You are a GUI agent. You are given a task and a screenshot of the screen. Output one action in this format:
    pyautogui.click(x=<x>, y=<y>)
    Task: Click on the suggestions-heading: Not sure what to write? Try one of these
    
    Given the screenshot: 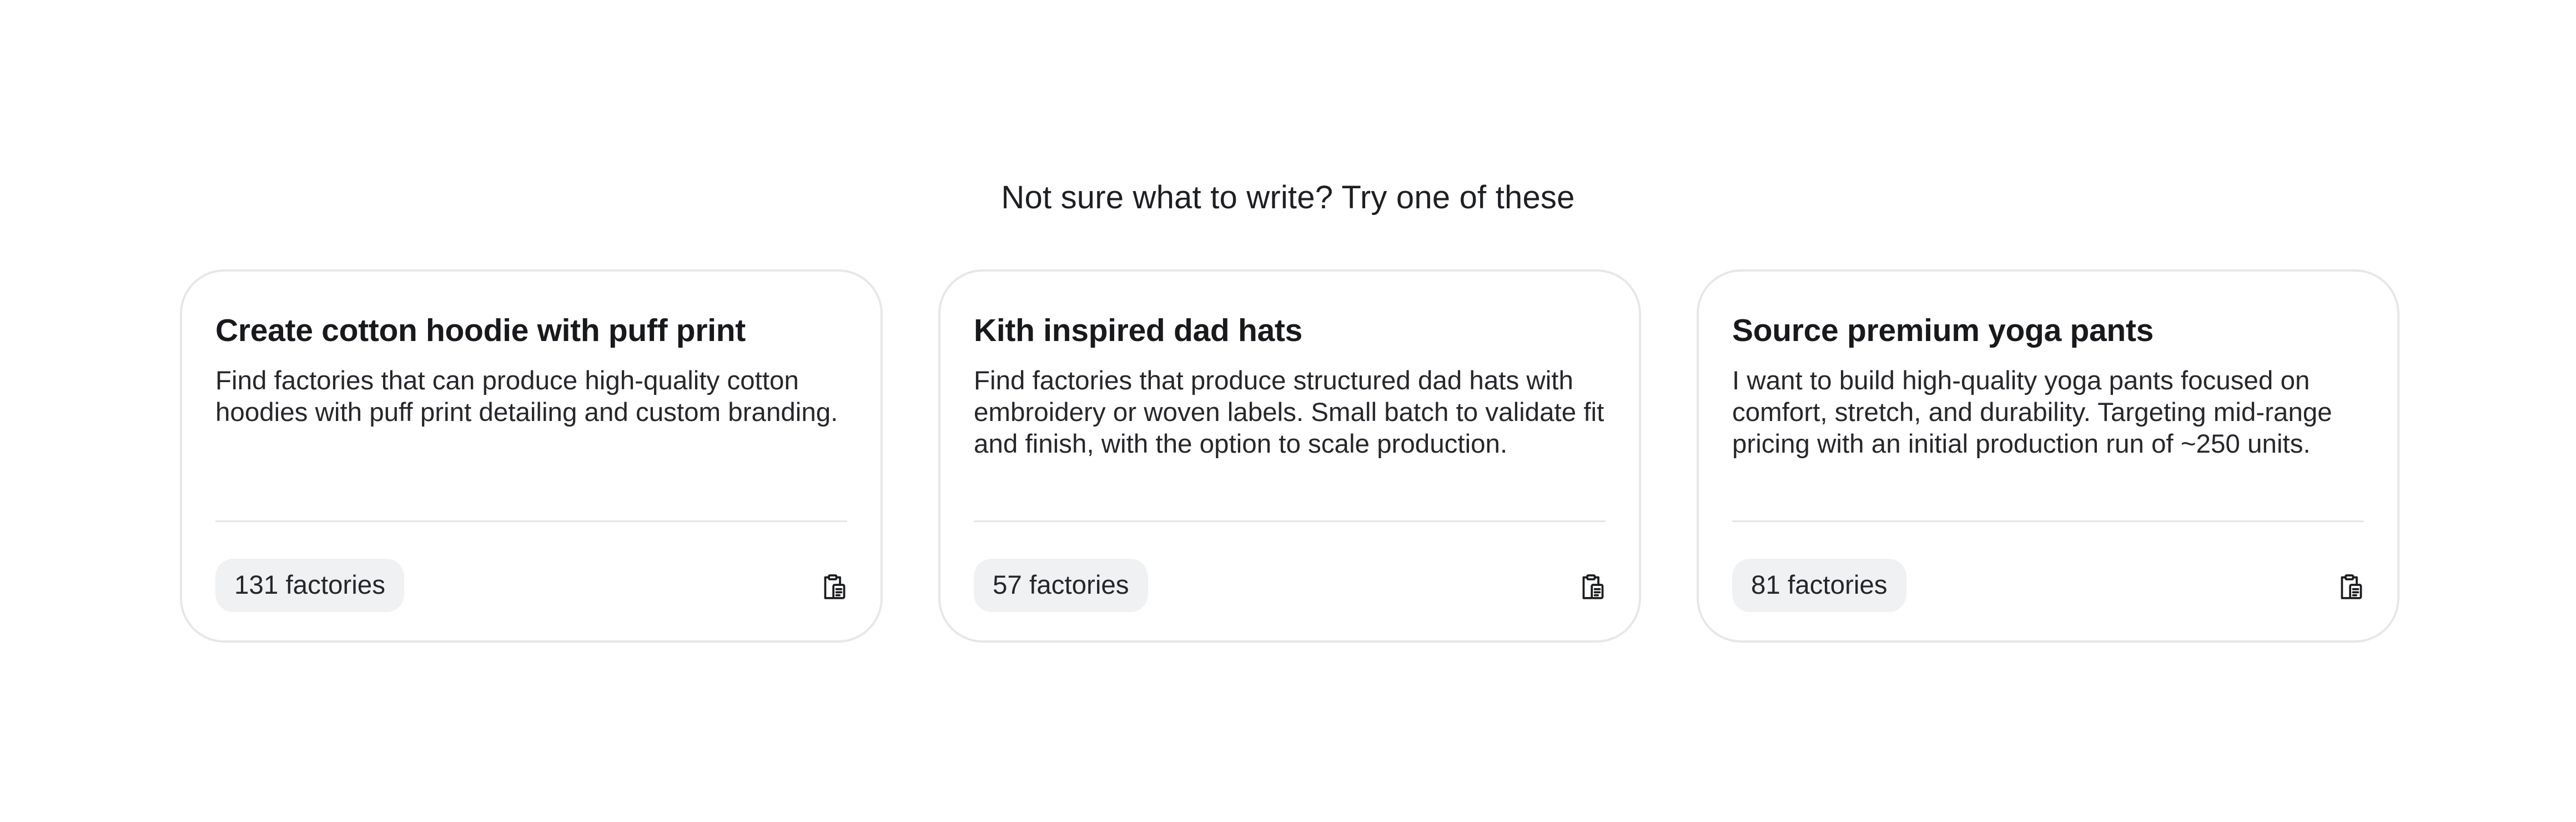 What is the action you would take?
    pyautogui.click(x=1288, y=197)
    